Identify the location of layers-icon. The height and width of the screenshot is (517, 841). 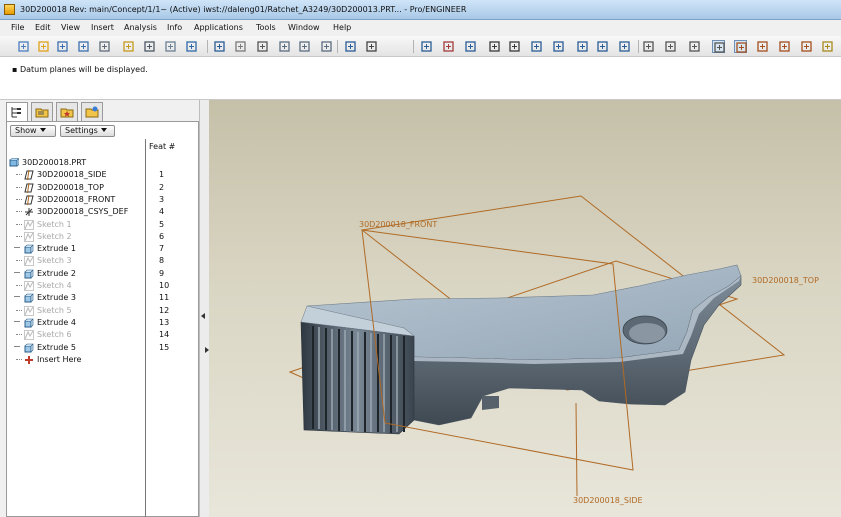
(371, 46).